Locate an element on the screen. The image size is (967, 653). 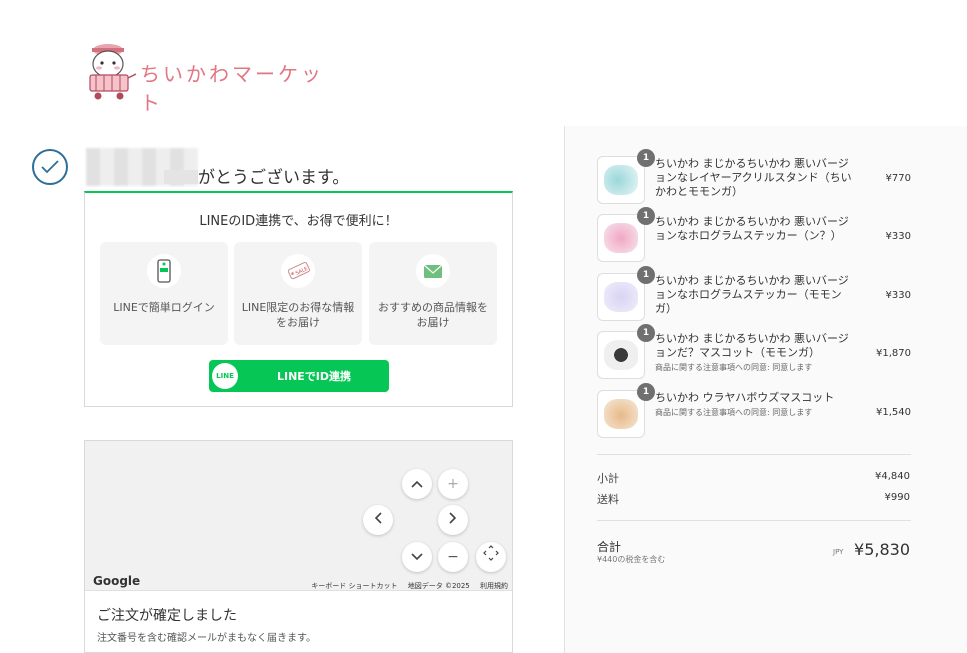
phone-icon is located at coordinates (164, 271).